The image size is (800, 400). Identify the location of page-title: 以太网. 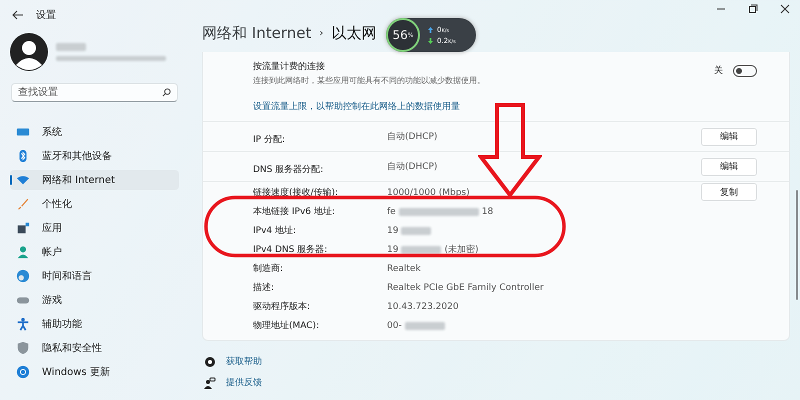
(353, 33).